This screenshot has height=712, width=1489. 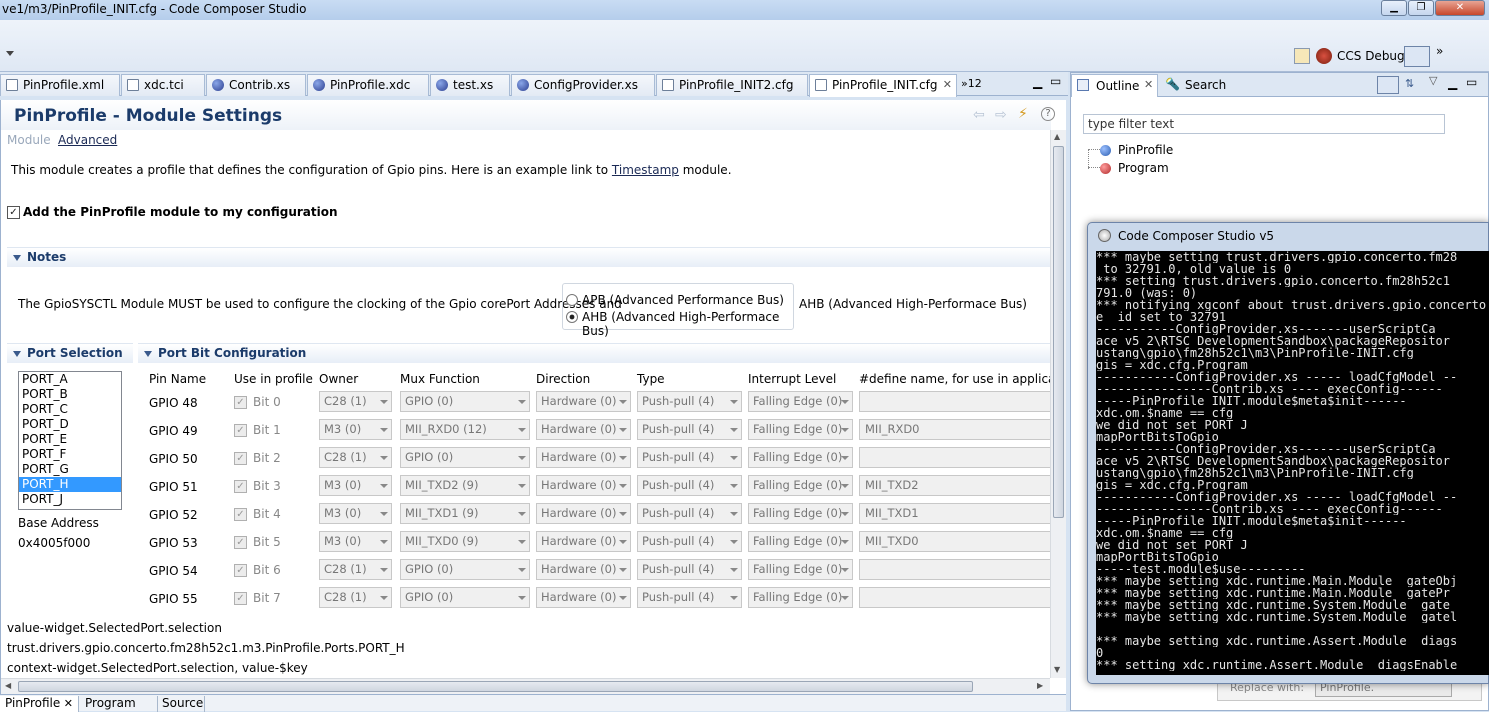 What do you see at coordinates (163, 85) in the screenshot?
I see `tab-xdc-tci: xdc.tci` at bounding box center [163, 85].